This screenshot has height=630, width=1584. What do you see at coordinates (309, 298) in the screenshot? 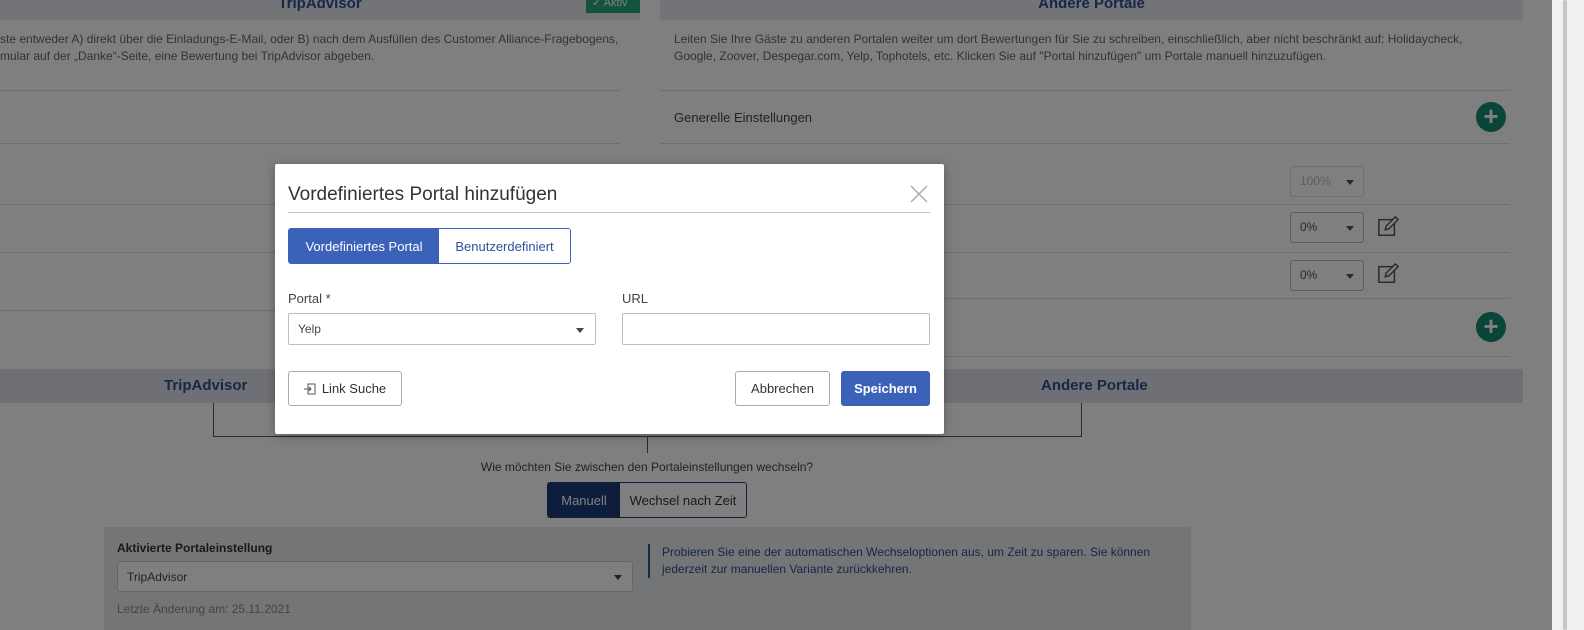
I see `portal-label: Portal *` at bounding box center [309, 298].